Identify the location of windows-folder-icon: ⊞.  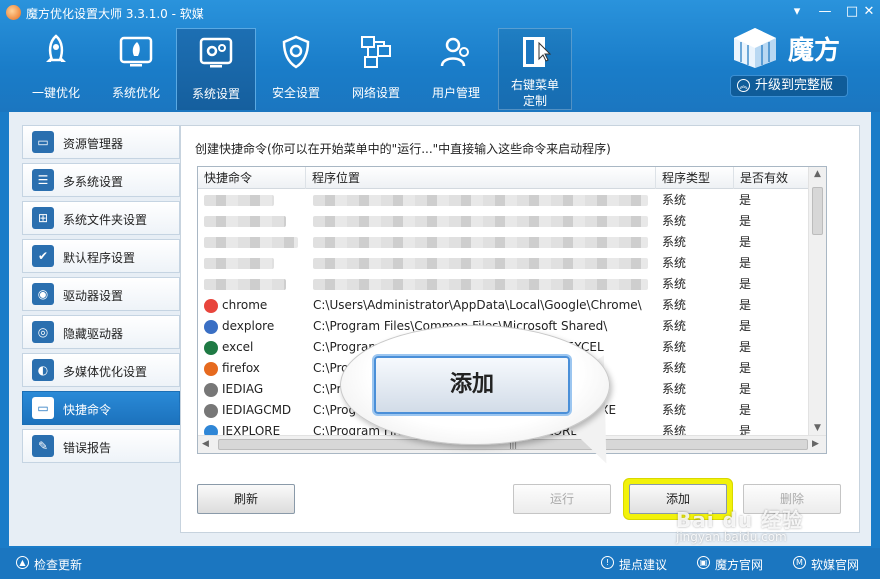
(43, 218).